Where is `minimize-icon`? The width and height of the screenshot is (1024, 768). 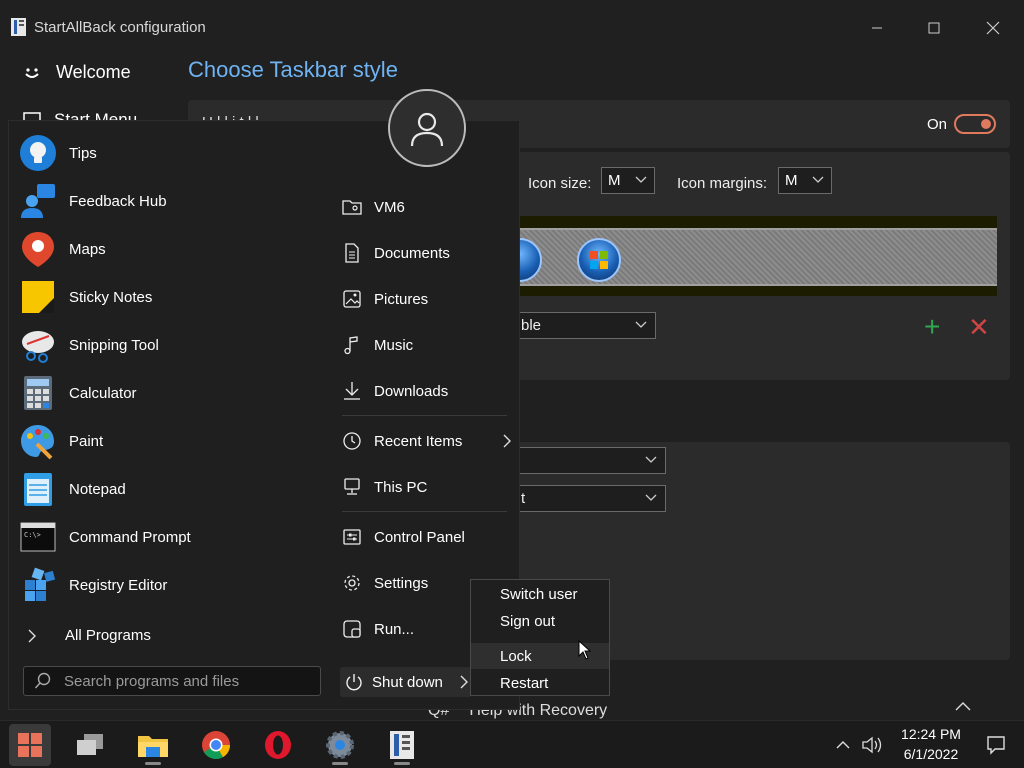 minimize-icon is located at coordinates (877, 28).